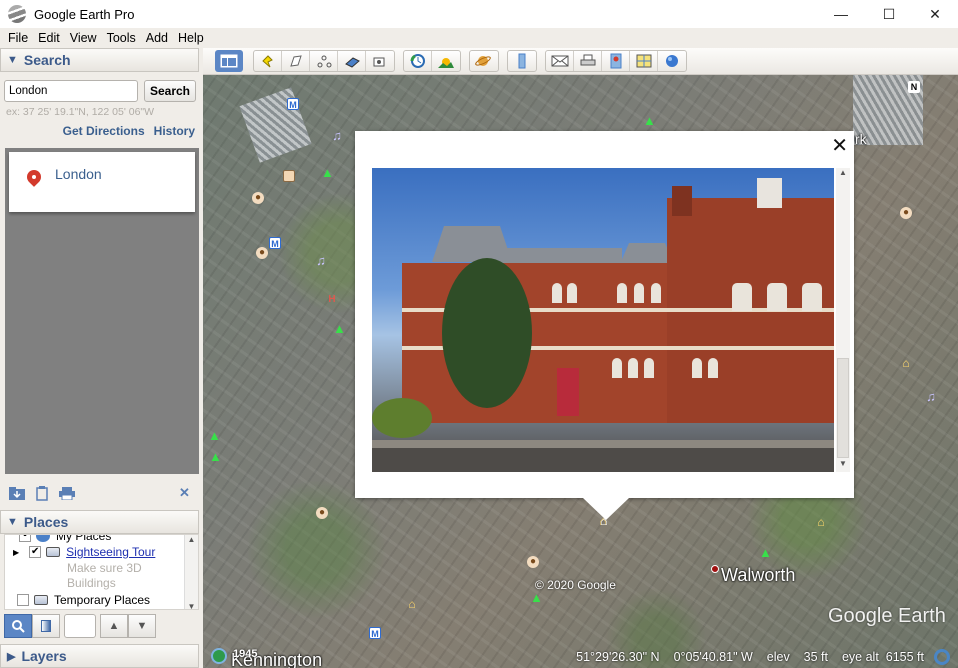 The height and width of the screenshot is (668, 958). What do you see at coordinates (99, 656) in the screenshot?
I see `layers-panel-header: ▶ Layers` at bounding box center [99, 656].